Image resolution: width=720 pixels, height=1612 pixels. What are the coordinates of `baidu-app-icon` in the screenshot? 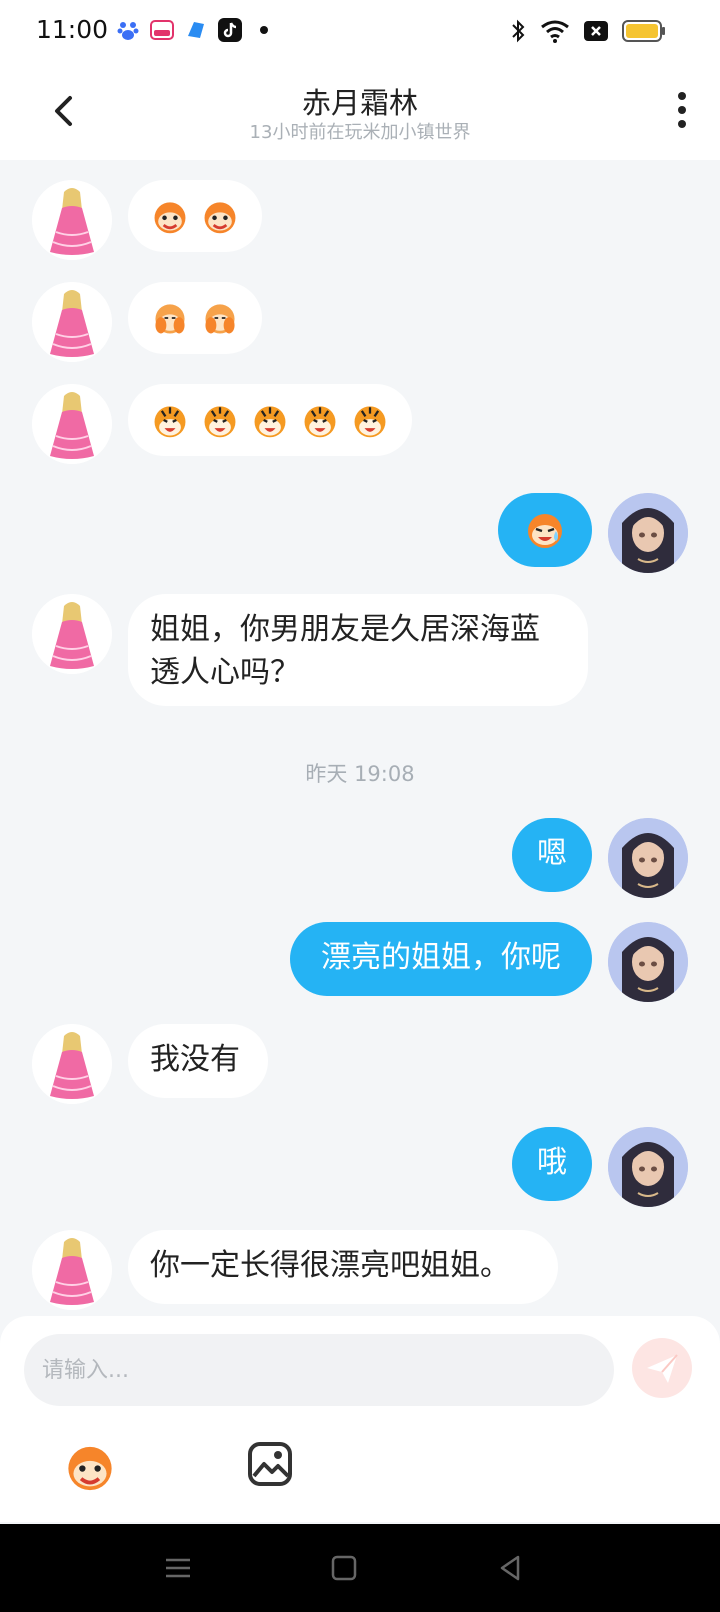 It's located at (128, 30).